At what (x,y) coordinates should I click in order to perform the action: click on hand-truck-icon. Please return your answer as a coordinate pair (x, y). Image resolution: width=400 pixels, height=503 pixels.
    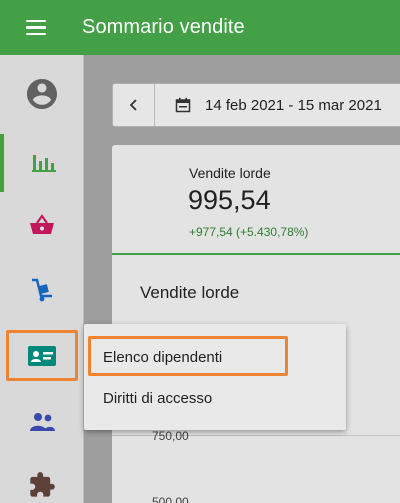
    Looking at the image, I should click on (42, 290).